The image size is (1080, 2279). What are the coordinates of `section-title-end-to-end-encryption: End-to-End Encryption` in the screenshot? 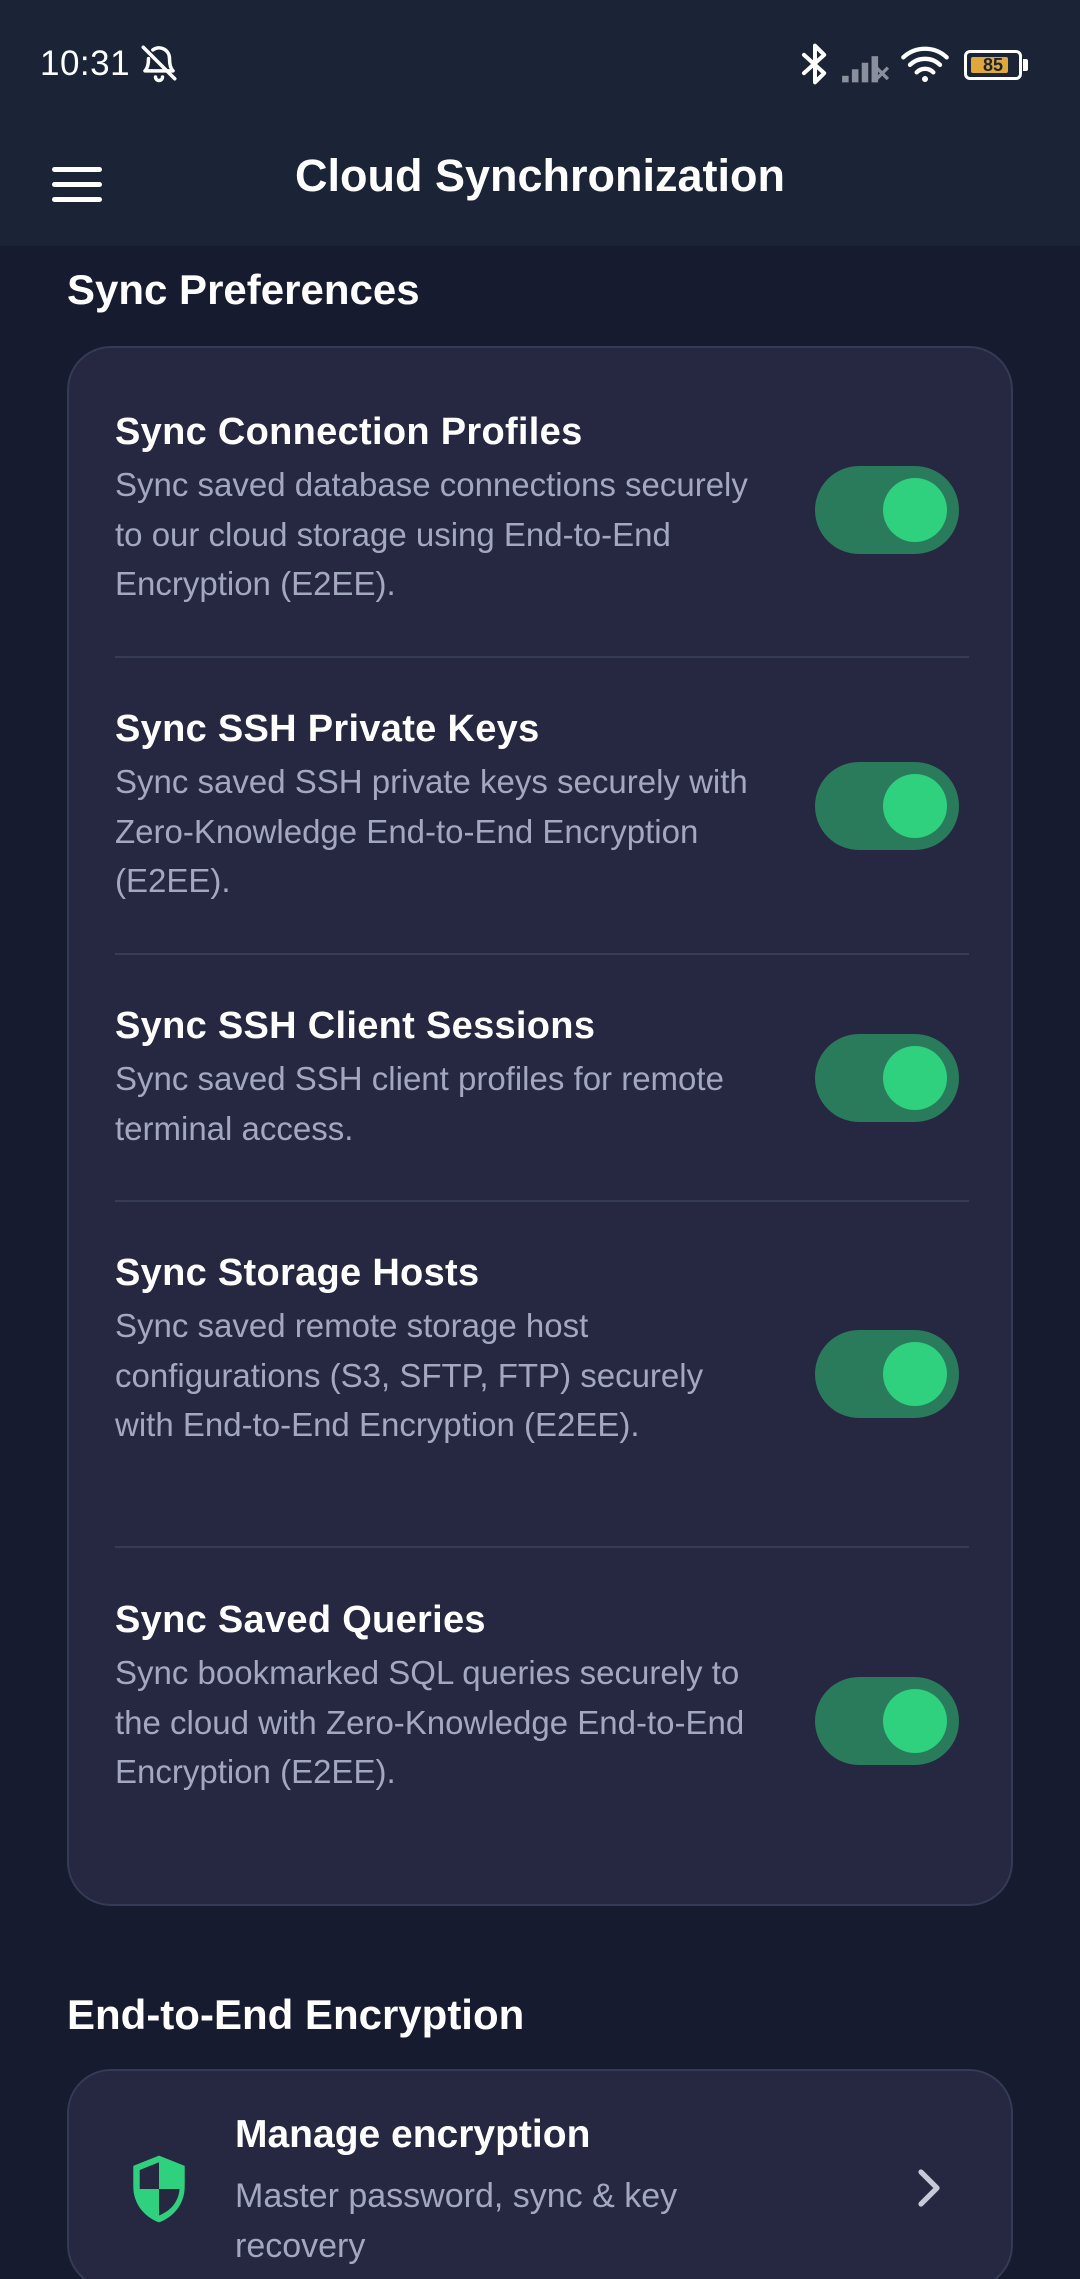 It's located at (296, 2014).